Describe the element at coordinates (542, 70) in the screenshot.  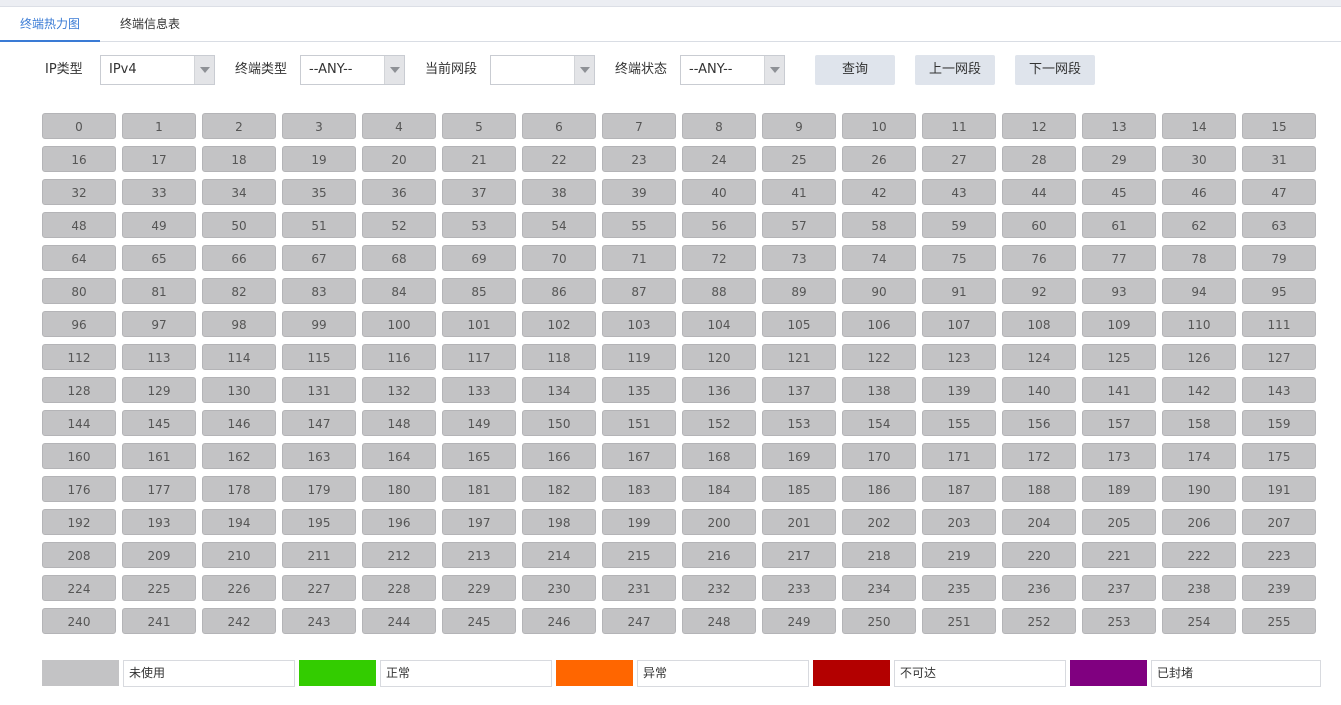
I see `current-segment-select` at that location.